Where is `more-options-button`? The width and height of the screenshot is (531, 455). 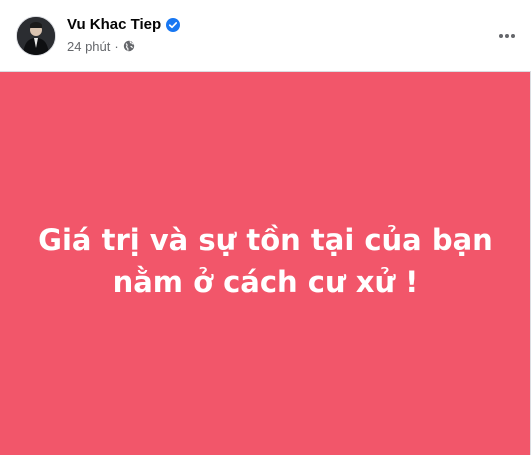
more-options-button is located at coordinates (507, 36).